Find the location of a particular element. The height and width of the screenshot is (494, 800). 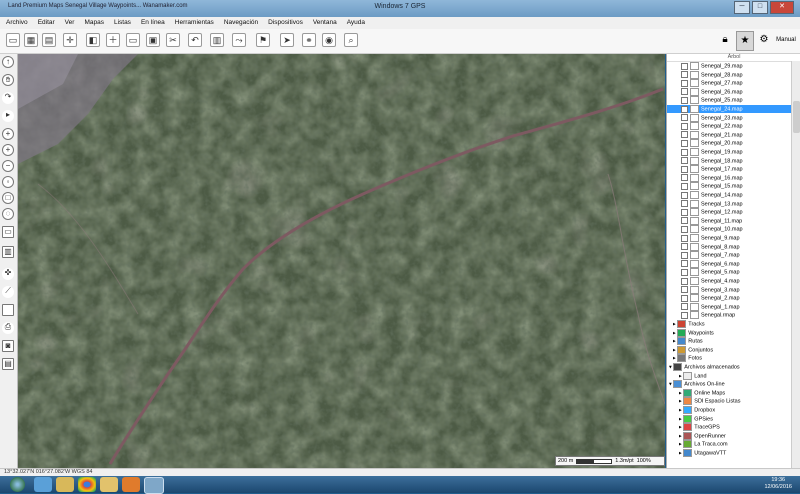

camera-icon: ◙ is located at coordinates (8, 346).